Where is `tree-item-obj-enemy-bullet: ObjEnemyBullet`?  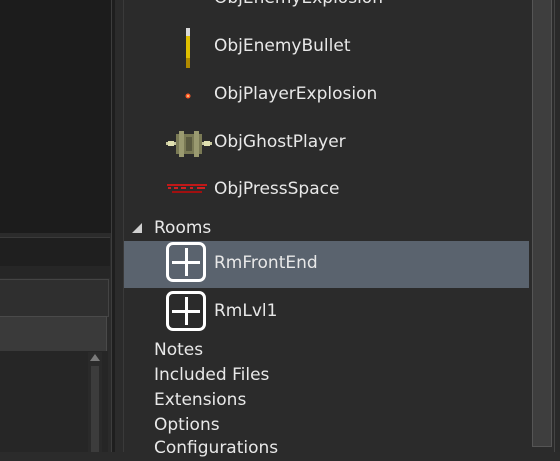
tree-item-obj-enemy-bullet: ObjEnemyBullet is located at coordinates (326, 48).